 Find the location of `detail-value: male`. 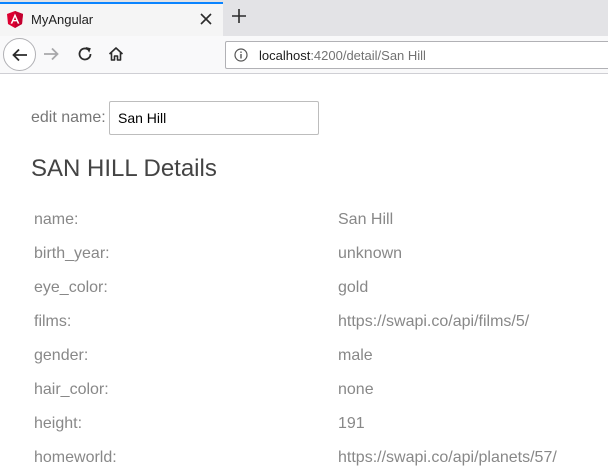

detail-value: male is located at coordinates (355, 355).